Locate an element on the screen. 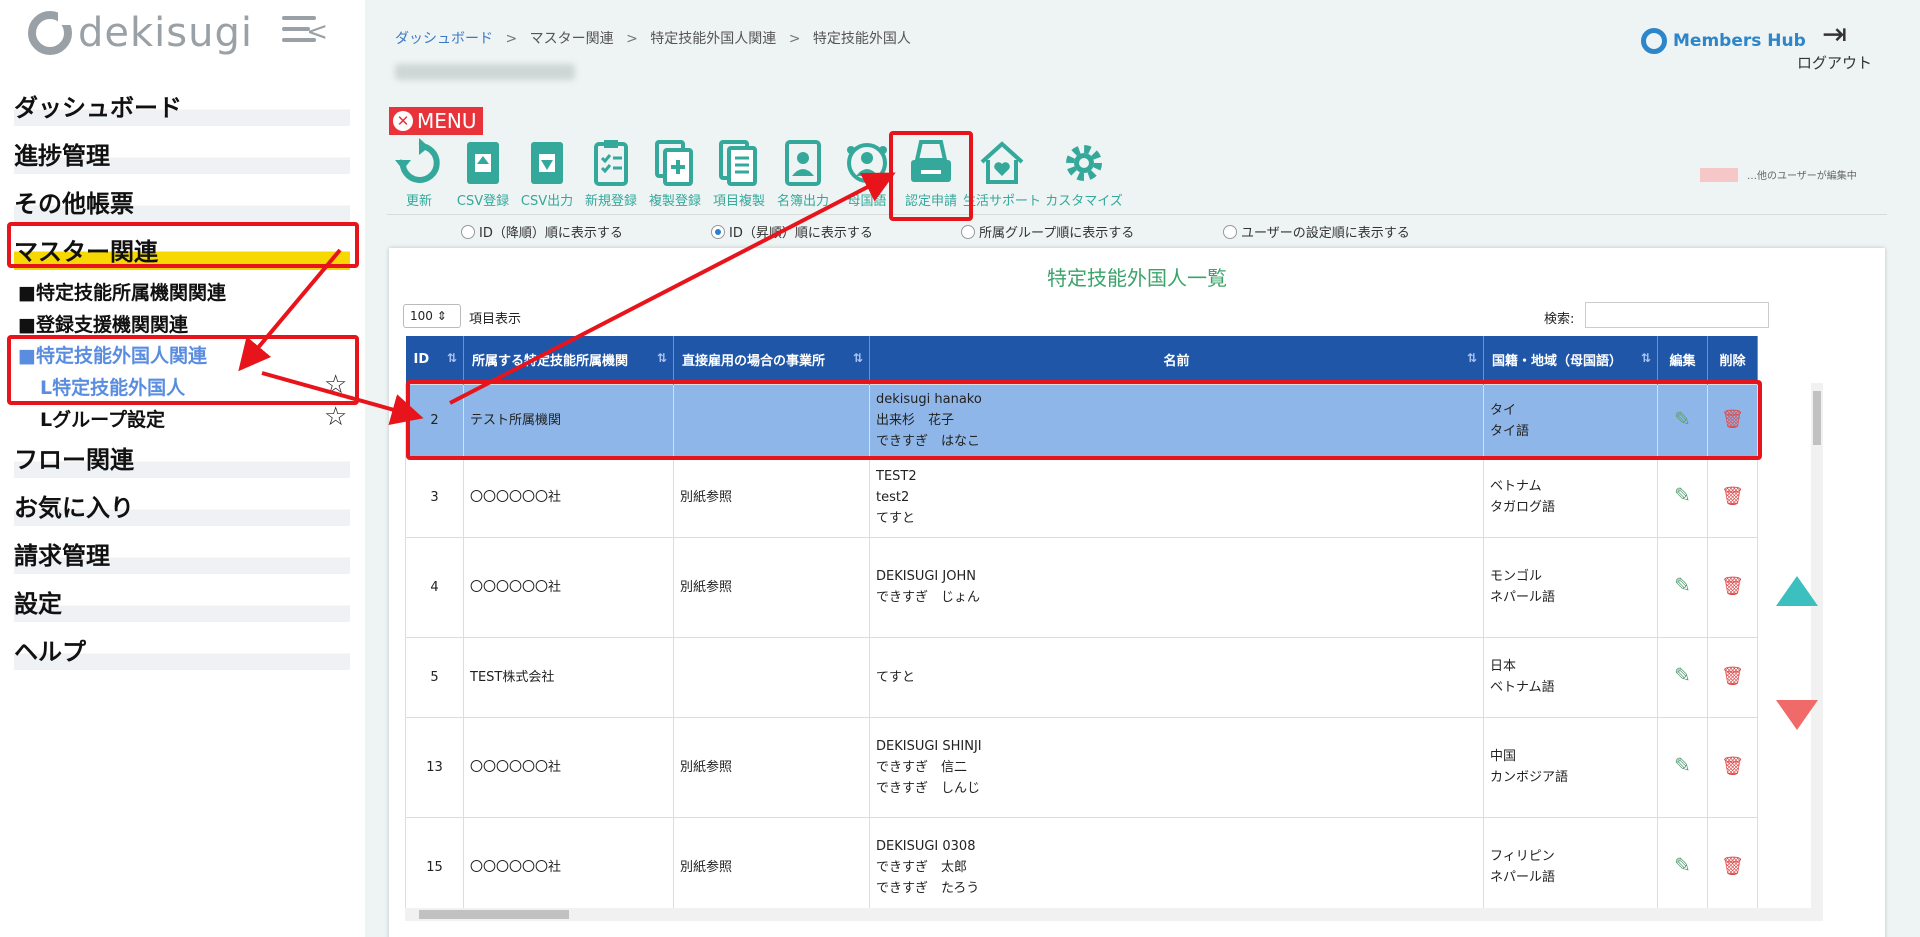  logout-button: ⇥ ログアウト is located at coordinates (1834, 45).